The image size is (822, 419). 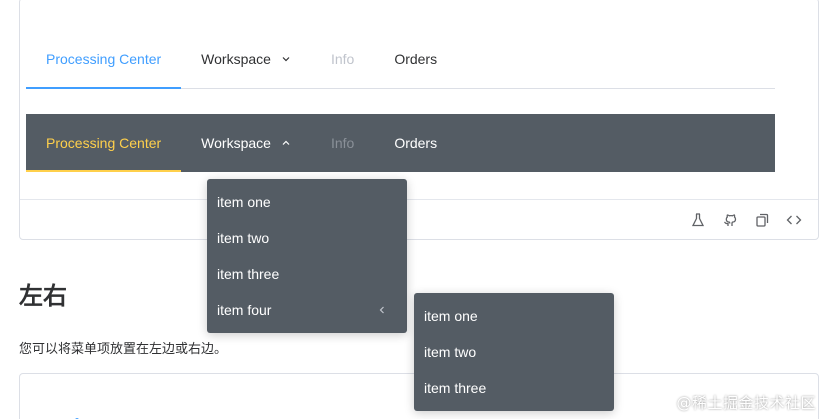 I want to click on dropdown-item-label: item four, so click(x=244, y=310).